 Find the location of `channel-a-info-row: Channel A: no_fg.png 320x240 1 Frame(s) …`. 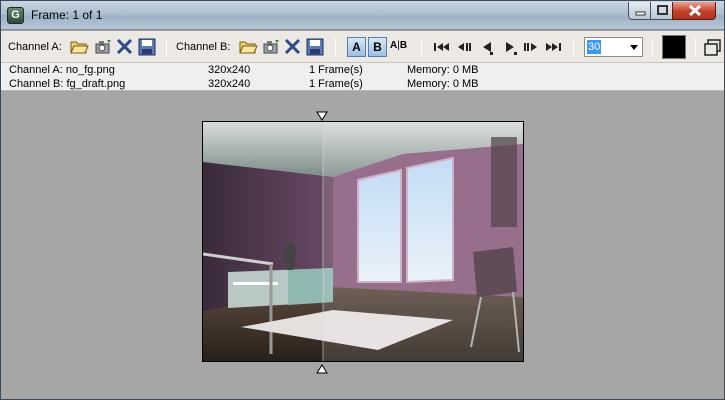

channel-a-info-row: Channel A: no_fg.png 320x240 1 Frame(s) … is located at coordinates (362, 70).